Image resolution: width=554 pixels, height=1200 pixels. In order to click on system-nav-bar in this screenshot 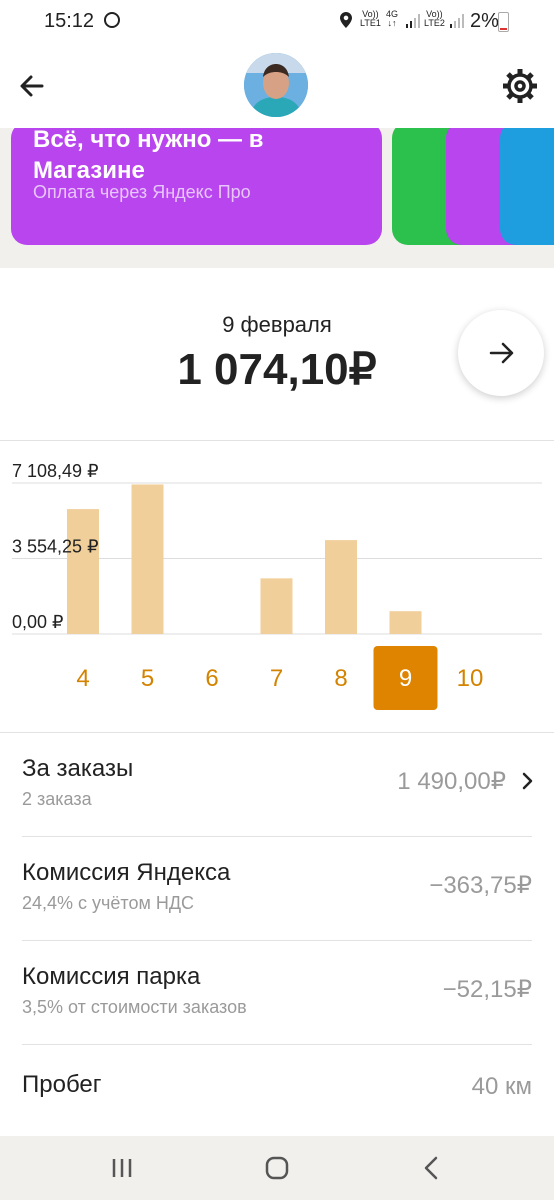, I will do `click(277, 1168)`.